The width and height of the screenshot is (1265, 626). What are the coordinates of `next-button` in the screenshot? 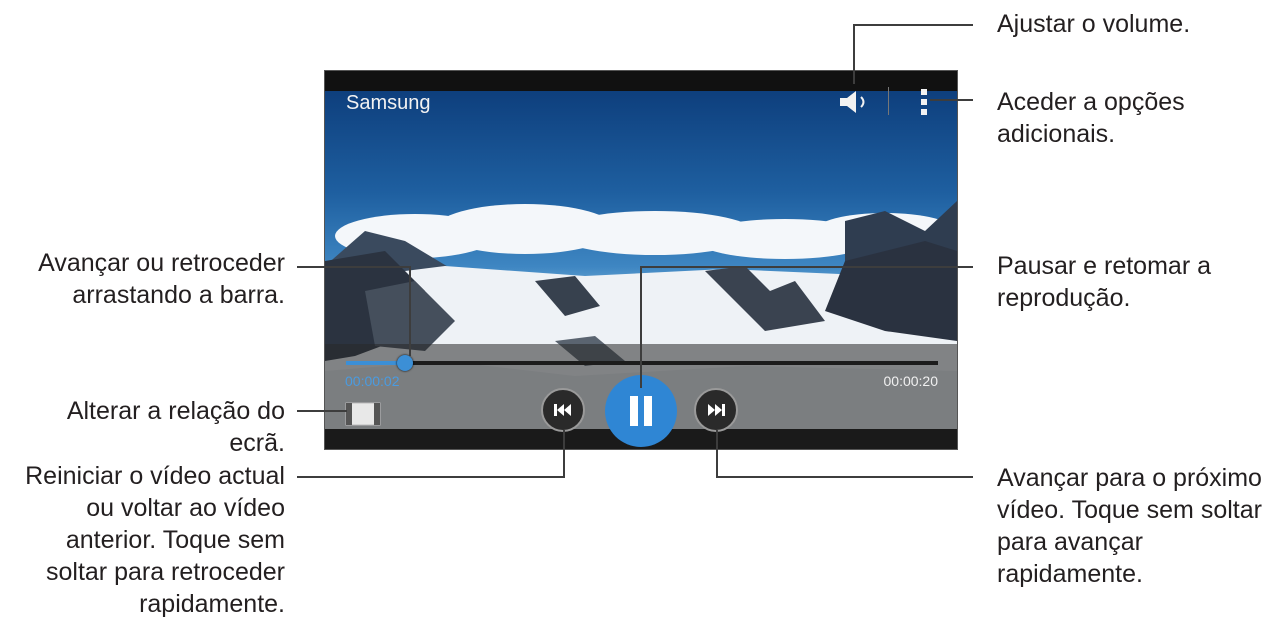 It's located at (716, 410).